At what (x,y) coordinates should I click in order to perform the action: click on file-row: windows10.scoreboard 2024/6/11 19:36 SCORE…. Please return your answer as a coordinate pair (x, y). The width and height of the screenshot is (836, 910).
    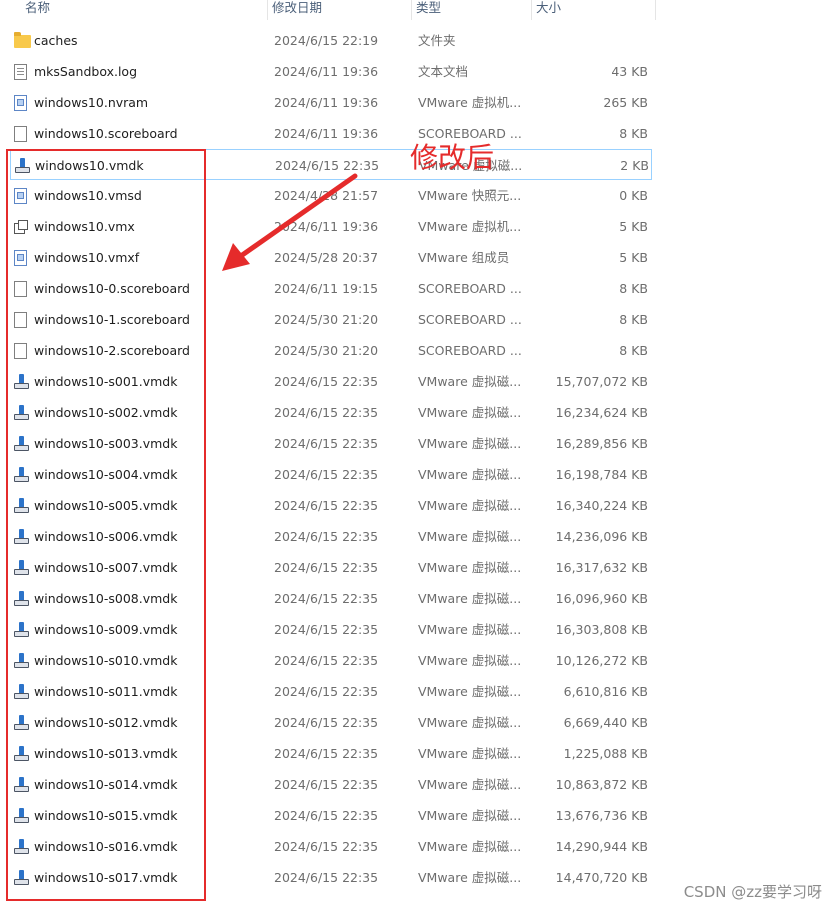
    Looking at the image, I should click on (328, 133).